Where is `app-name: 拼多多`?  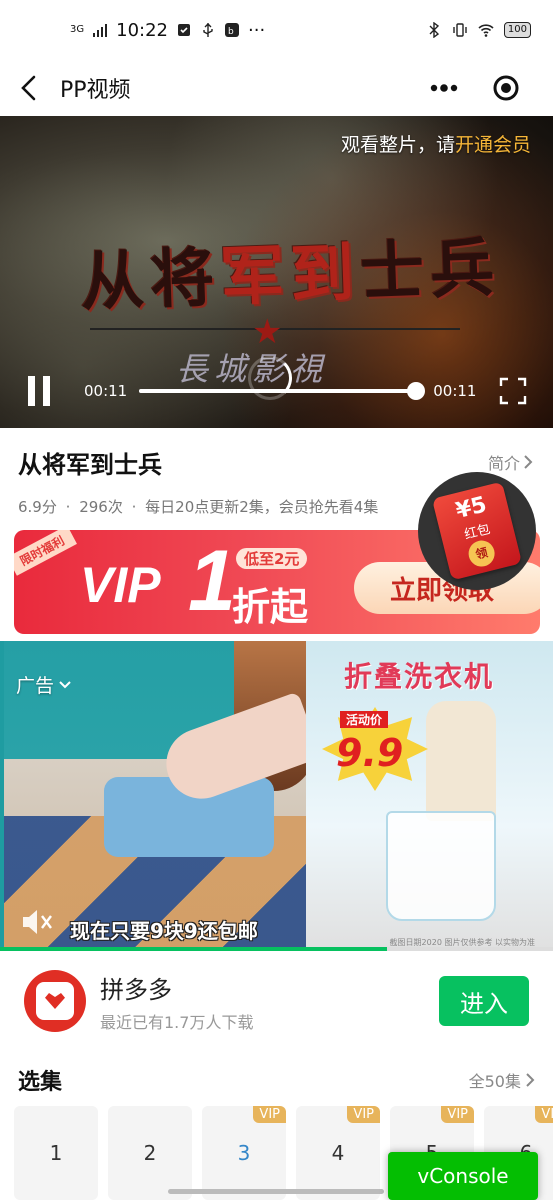 app-name: 拼多多 is located at coordinates (136, 989).